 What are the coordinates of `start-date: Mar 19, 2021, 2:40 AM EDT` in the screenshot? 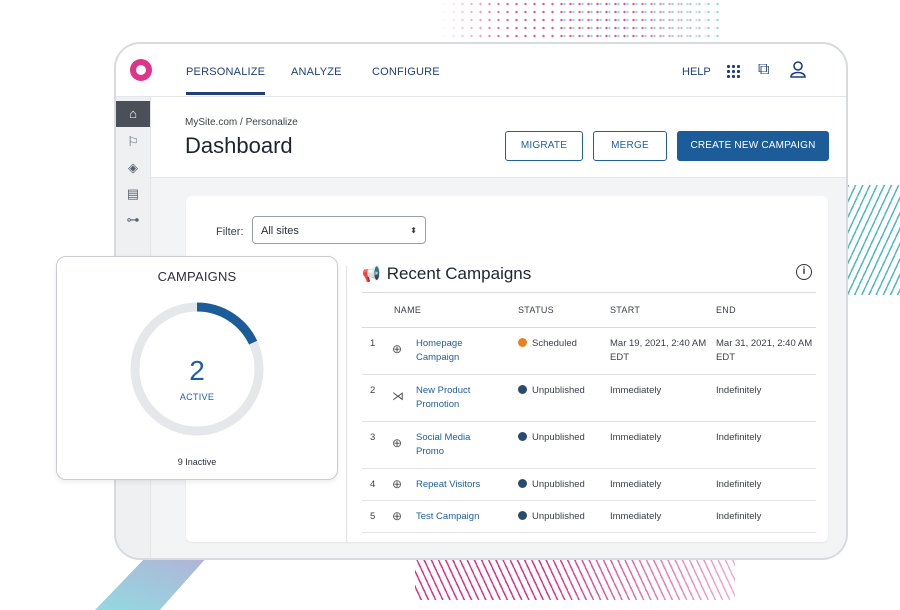 It's located at (658, 350).